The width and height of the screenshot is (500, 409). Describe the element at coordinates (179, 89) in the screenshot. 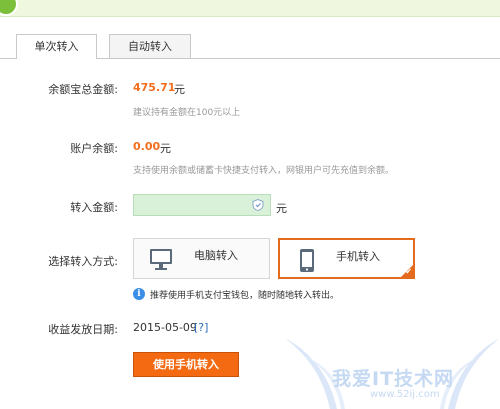

I see `yuebao-total-unit: 元` at that location.